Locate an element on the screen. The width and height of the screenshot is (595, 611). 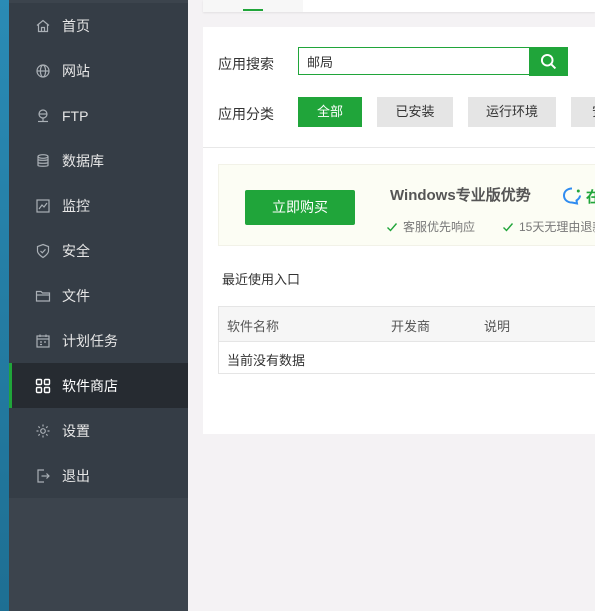
database-icon is located at coordinates (43, 161).